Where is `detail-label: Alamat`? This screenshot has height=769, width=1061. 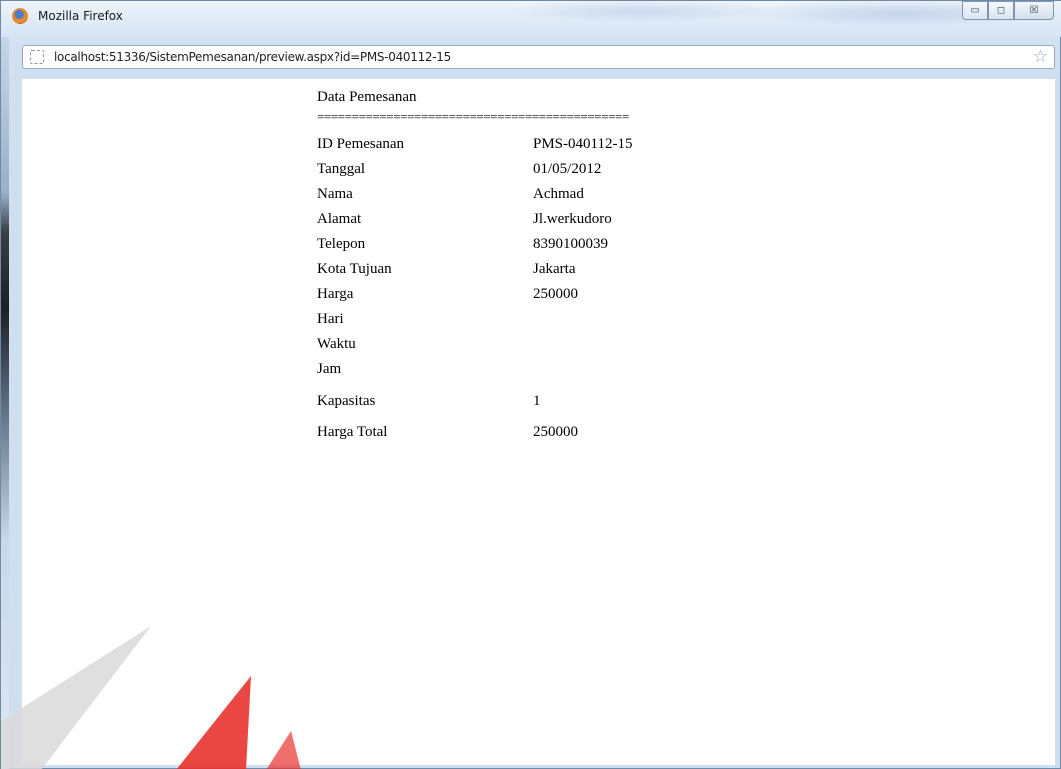
detail-label: Alamat is located at coordinates (339, 219).